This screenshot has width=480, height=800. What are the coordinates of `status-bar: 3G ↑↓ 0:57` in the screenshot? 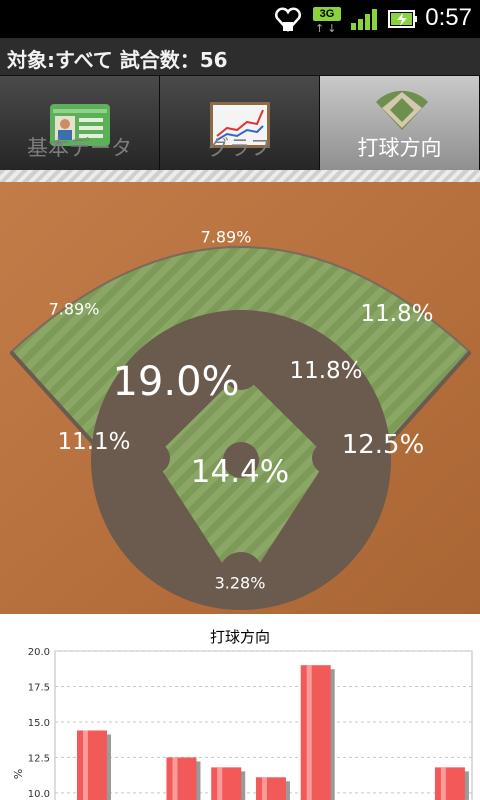 It's located at (240, 19).